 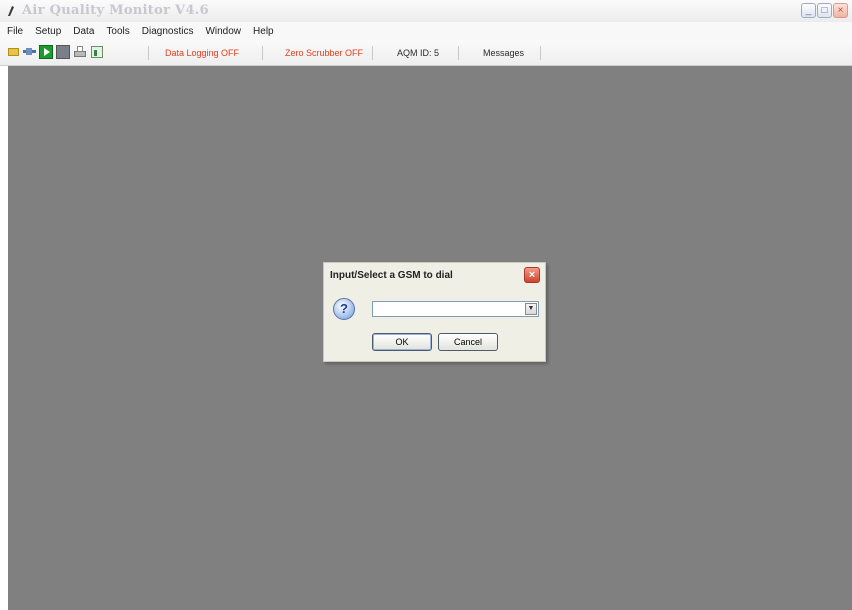 I want to click on connect-icon, so click(x=30, y=52).